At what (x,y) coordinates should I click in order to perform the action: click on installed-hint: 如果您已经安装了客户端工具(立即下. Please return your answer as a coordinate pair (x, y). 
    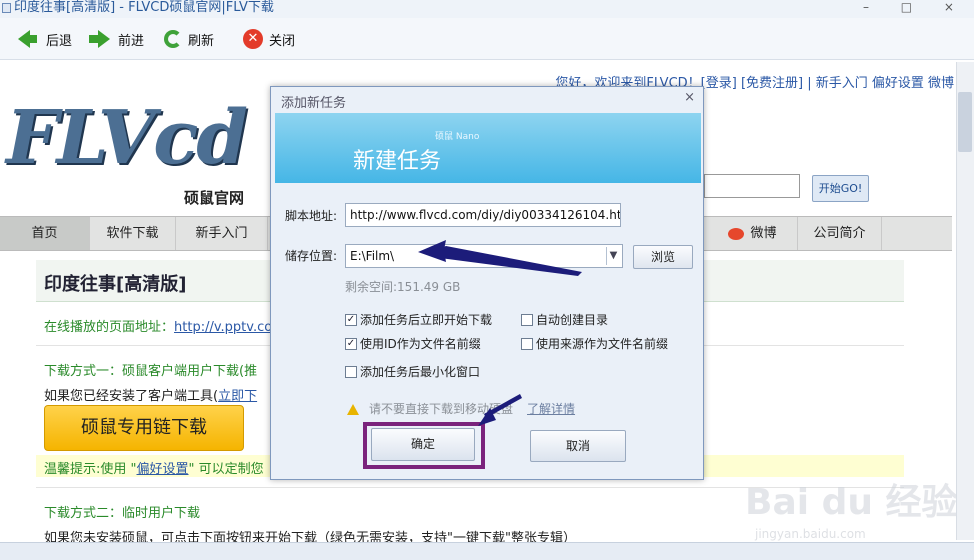
    Looking at the image, I should click on (150, 394).